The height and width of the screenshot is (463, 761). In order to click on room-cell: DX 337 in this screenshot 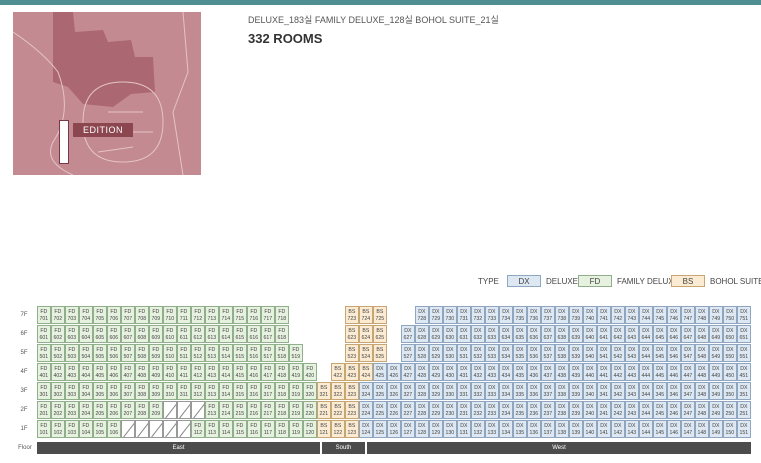, I will do `click(548, 391)`.